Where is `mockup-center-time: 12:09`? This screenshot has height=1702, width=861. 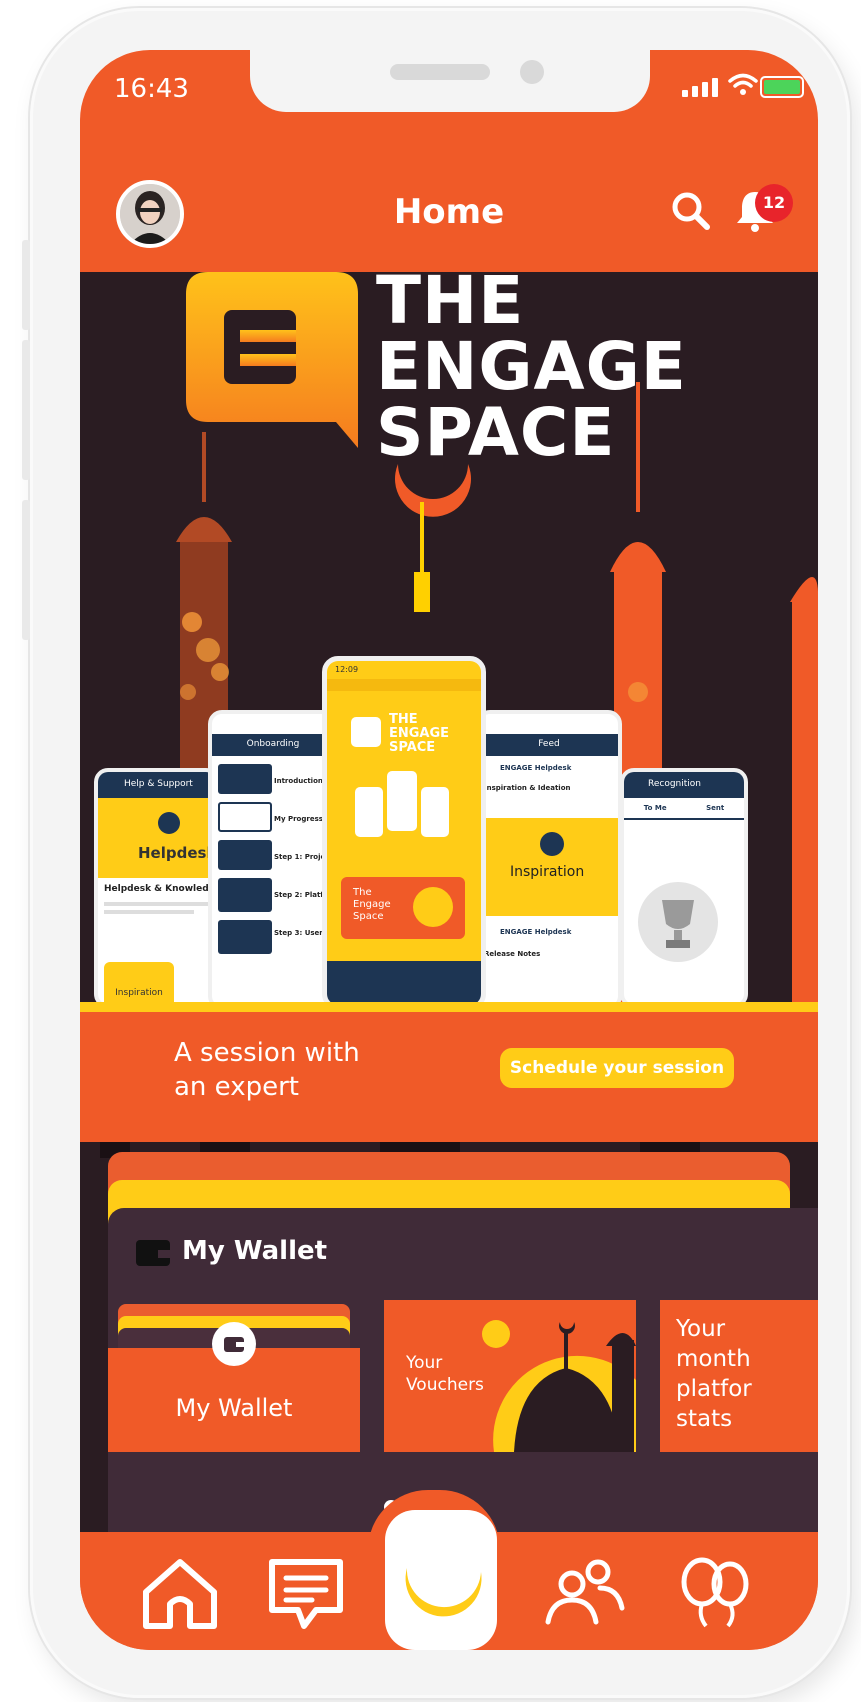 mockup-center-time: 12:09 is located at coordinates (347, 669).